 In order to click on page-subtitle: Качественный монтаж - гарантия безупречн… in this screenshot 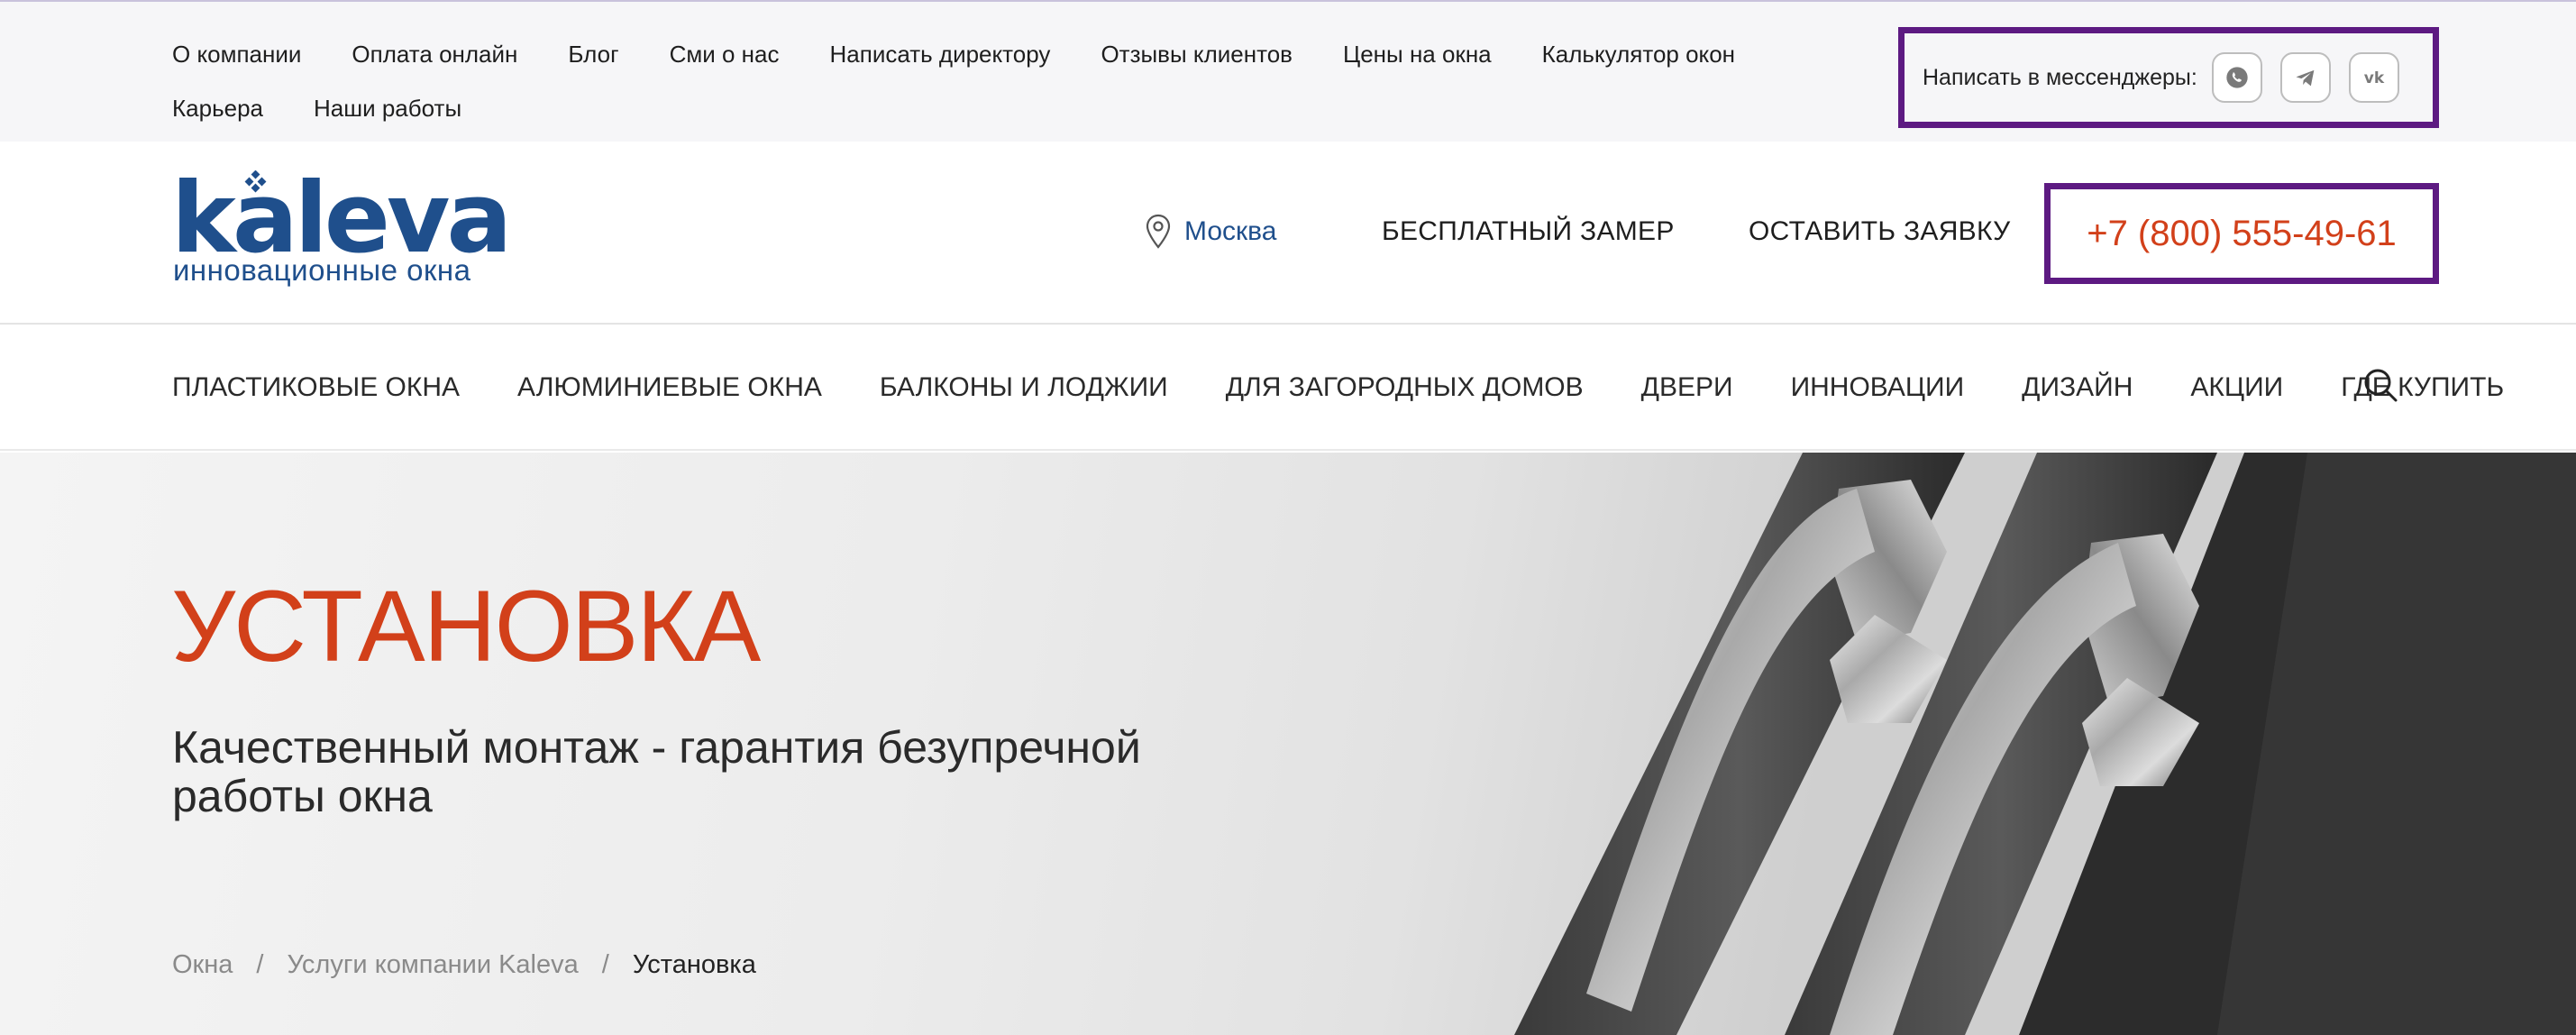, I will do `click(656, 771)`.